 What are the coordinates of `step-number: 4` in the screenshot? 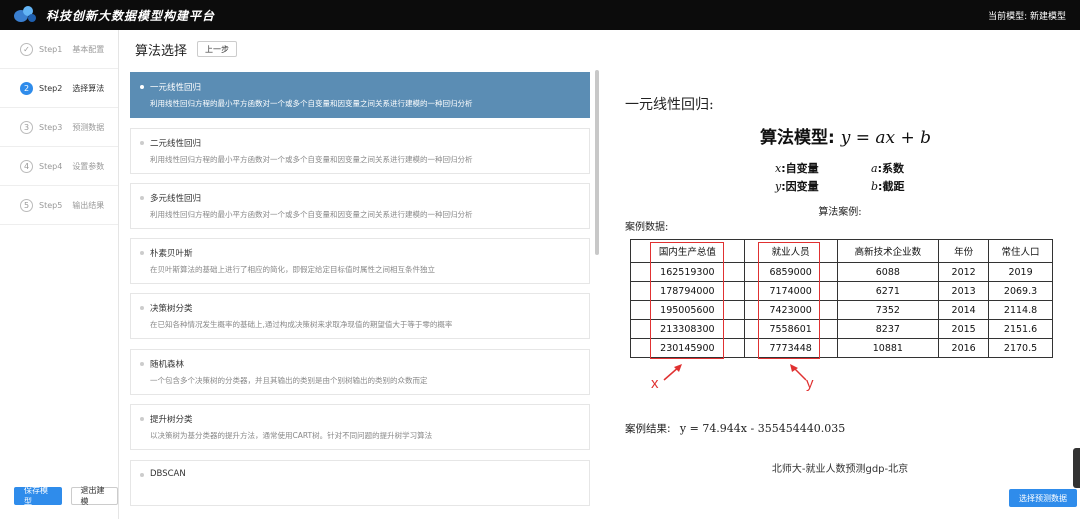 It's located at (26, 166).